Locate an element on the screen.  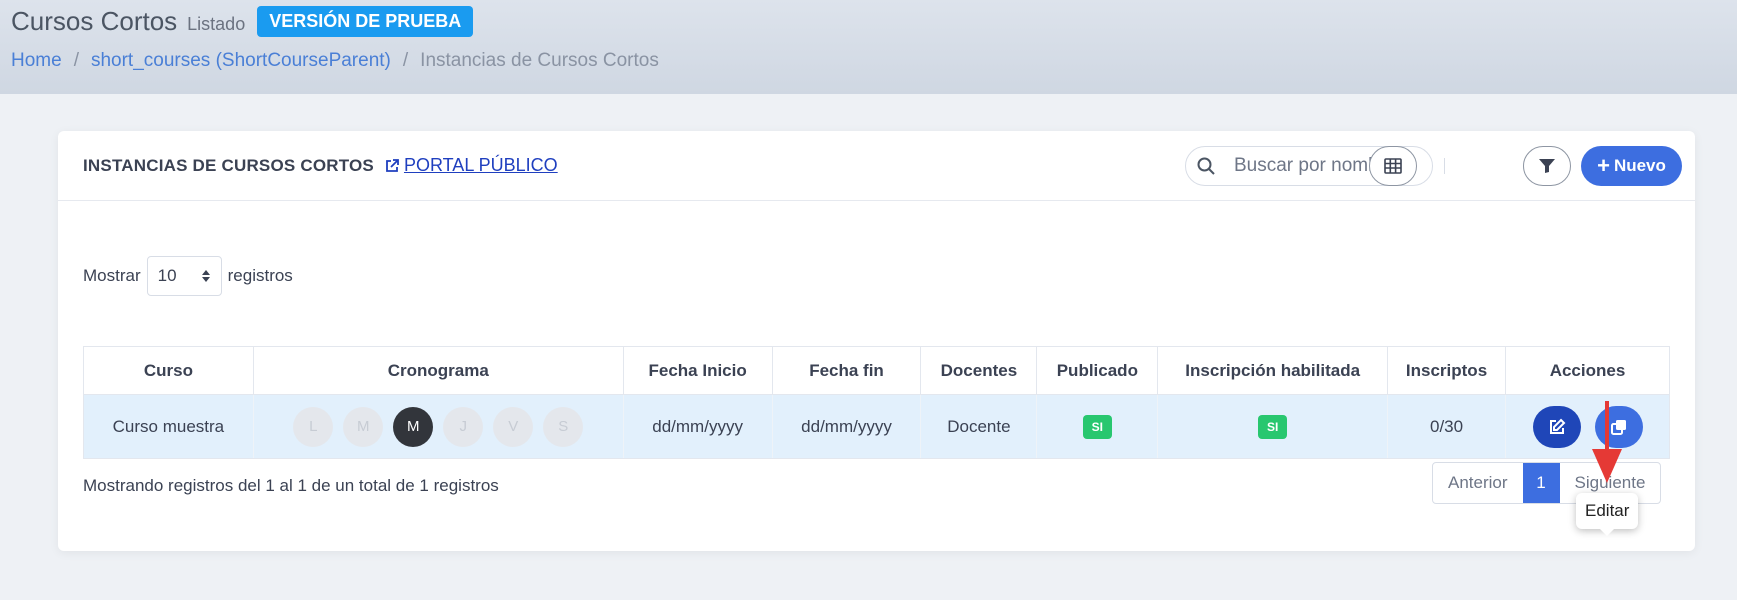
col-inscripcion: Inscripción habilitada is located at coordinates (1273, 370).